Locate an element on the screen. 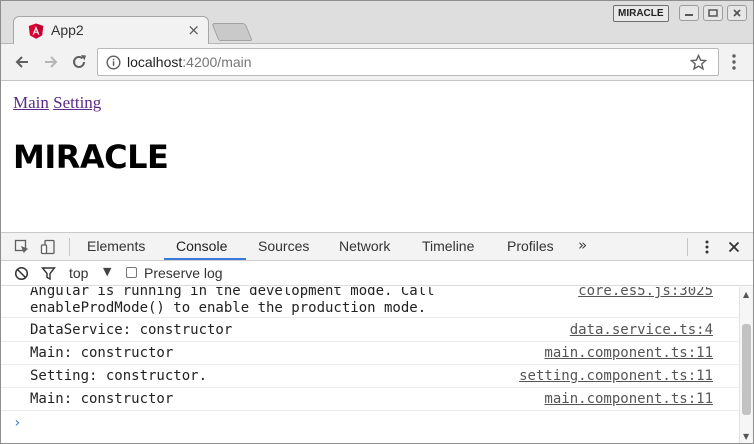 The image size is (754, 444). context-selector: top is located at coordinates (78, 273).